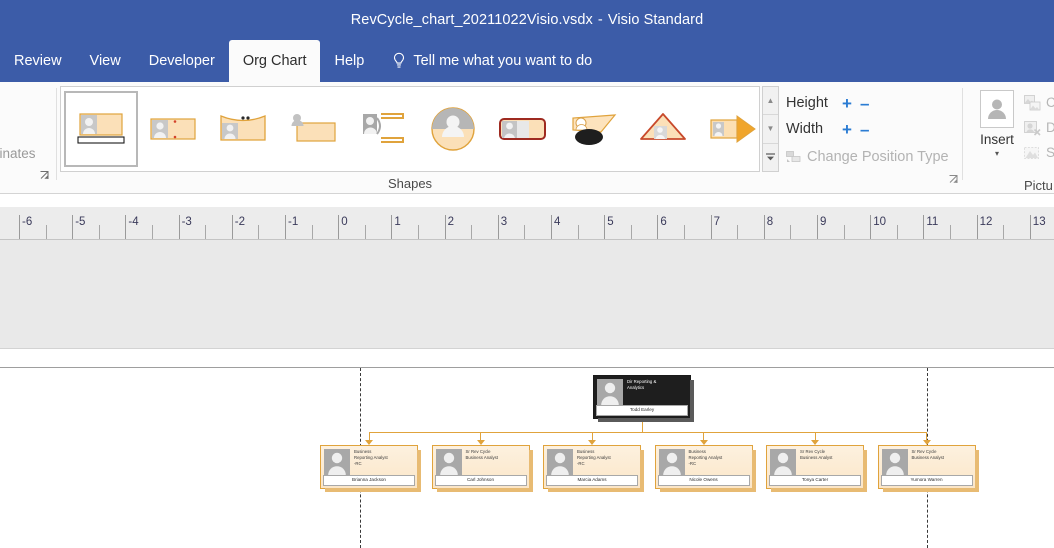 The image size is (1054, 548). Describe the element at coordinates (1039, 222) in the screenshot. I see `ruler-label: 13` at that location.